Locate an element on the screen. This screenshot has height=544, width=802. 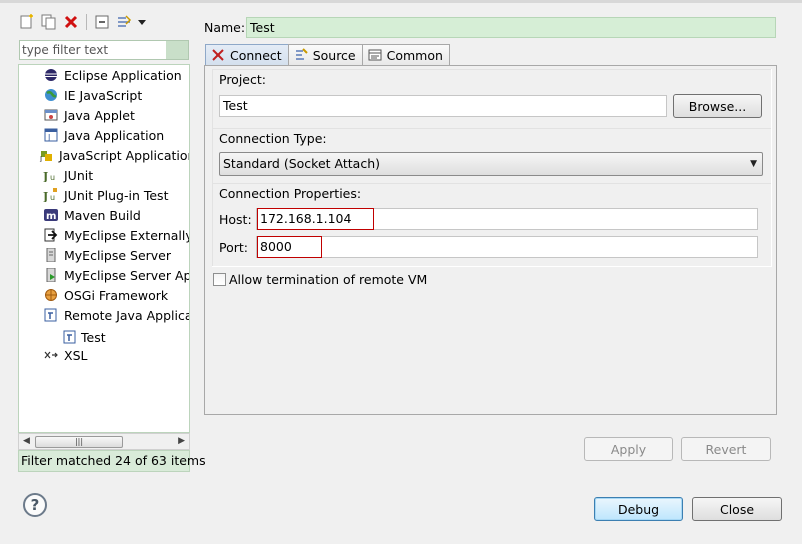
tree-item-label: Eclipse Application is located at coordinates (123, 75).